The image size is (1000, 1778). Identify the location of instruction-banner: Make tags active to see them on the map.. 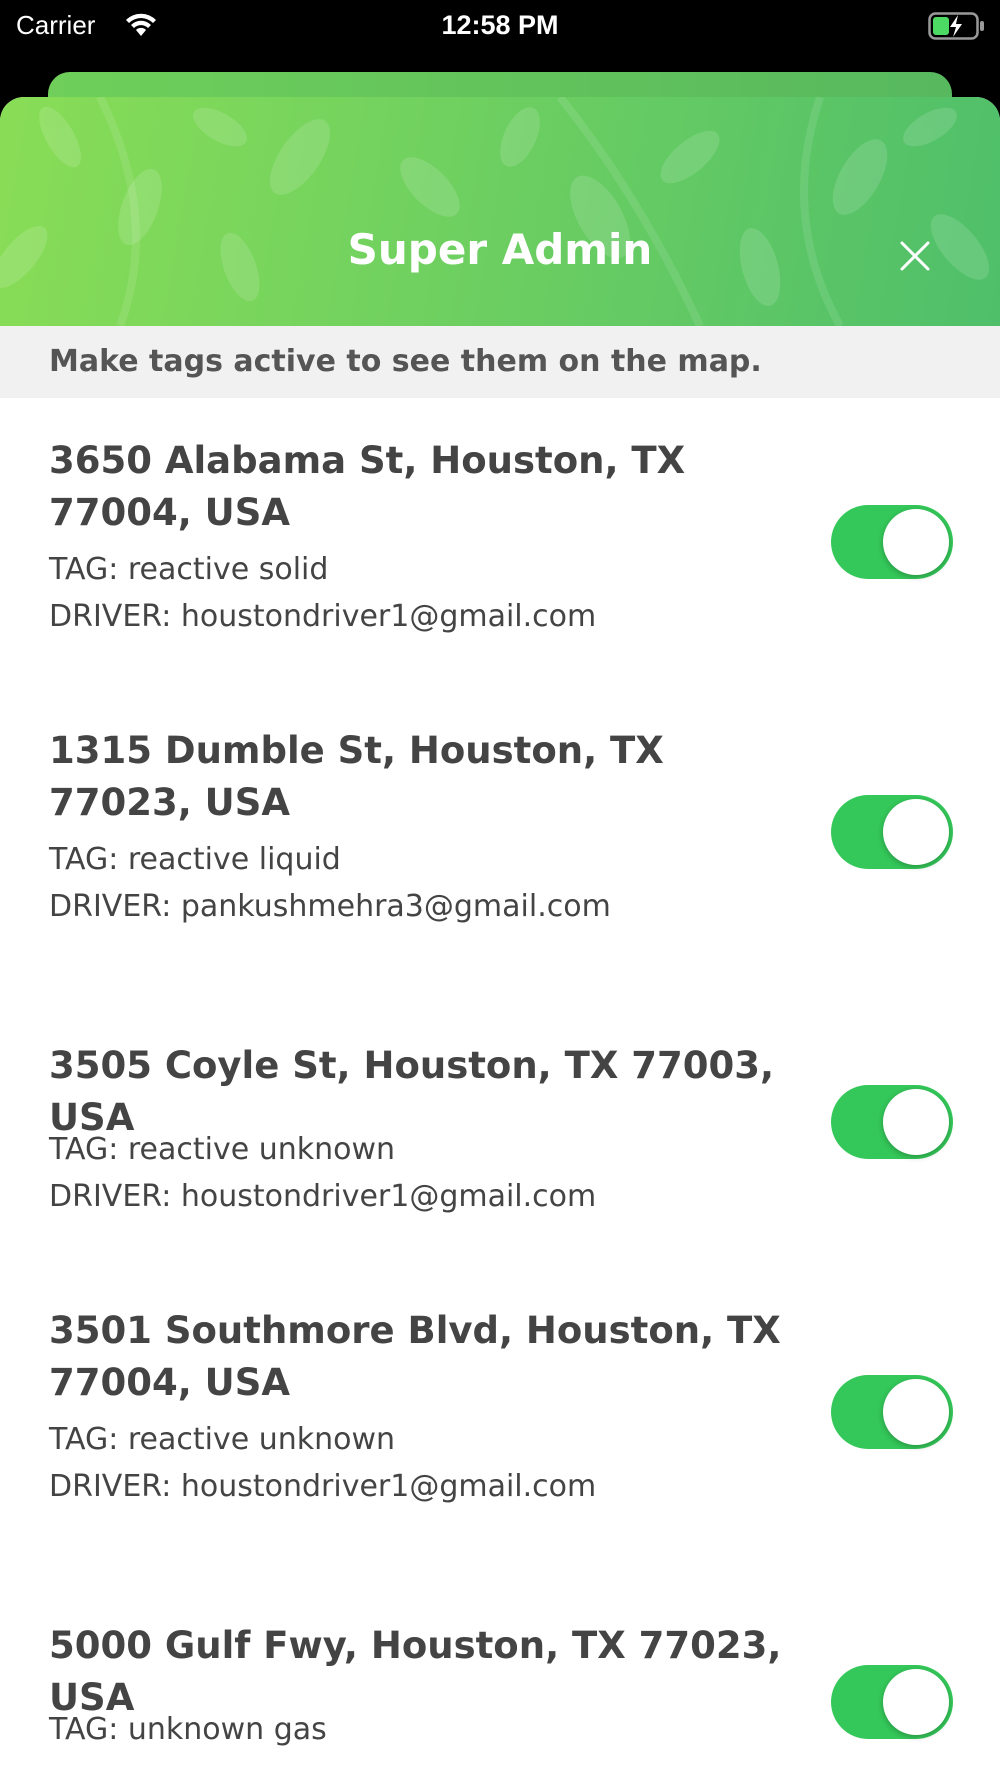
(500, 362).